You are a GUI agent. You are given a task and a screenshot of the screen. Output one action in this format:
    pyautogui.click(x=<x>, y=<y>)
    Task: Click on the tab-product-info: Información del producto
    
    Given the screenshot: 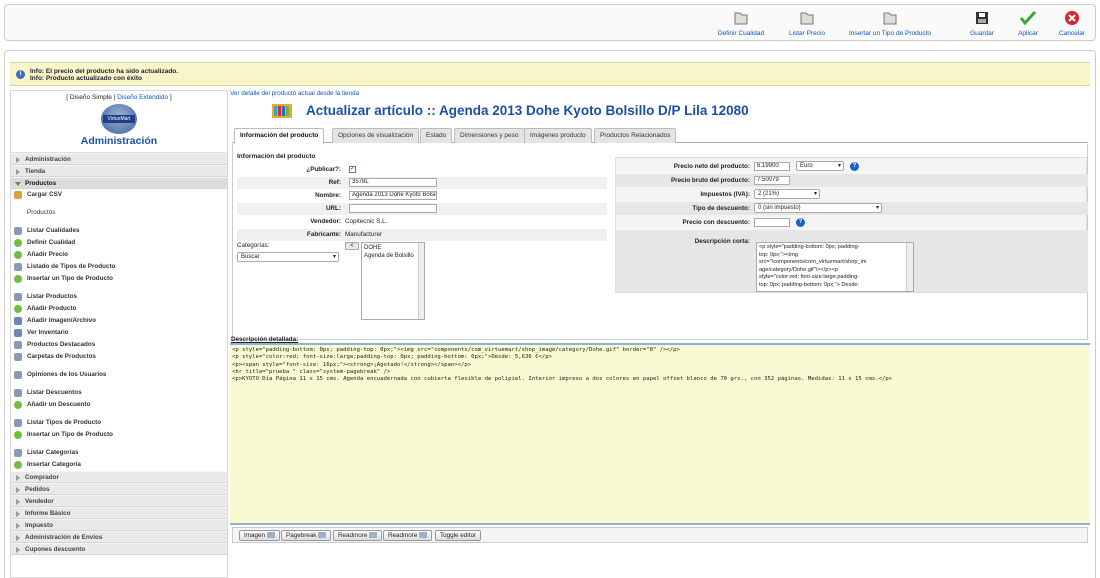 What is the action you would take?
    pyautogui.click(x=279, y=136)
    